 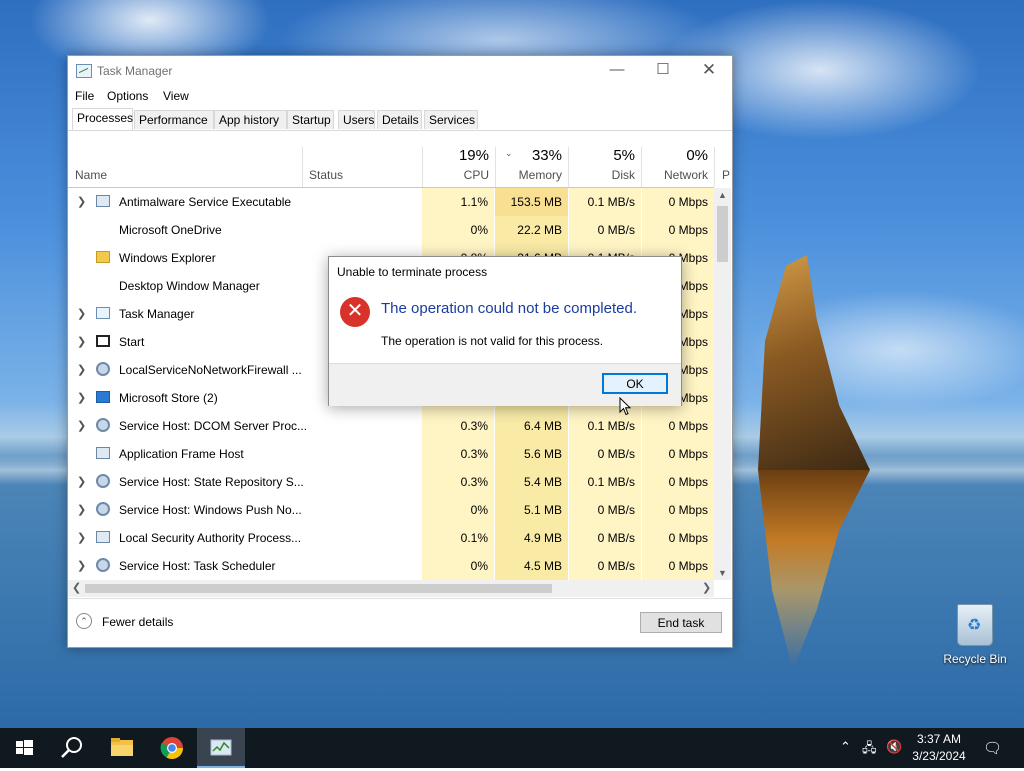 What do you see at coordinates (706, 587) in the screenshot?
I see `scroll-right-icon: ❯` at bounding box center [706, 587].